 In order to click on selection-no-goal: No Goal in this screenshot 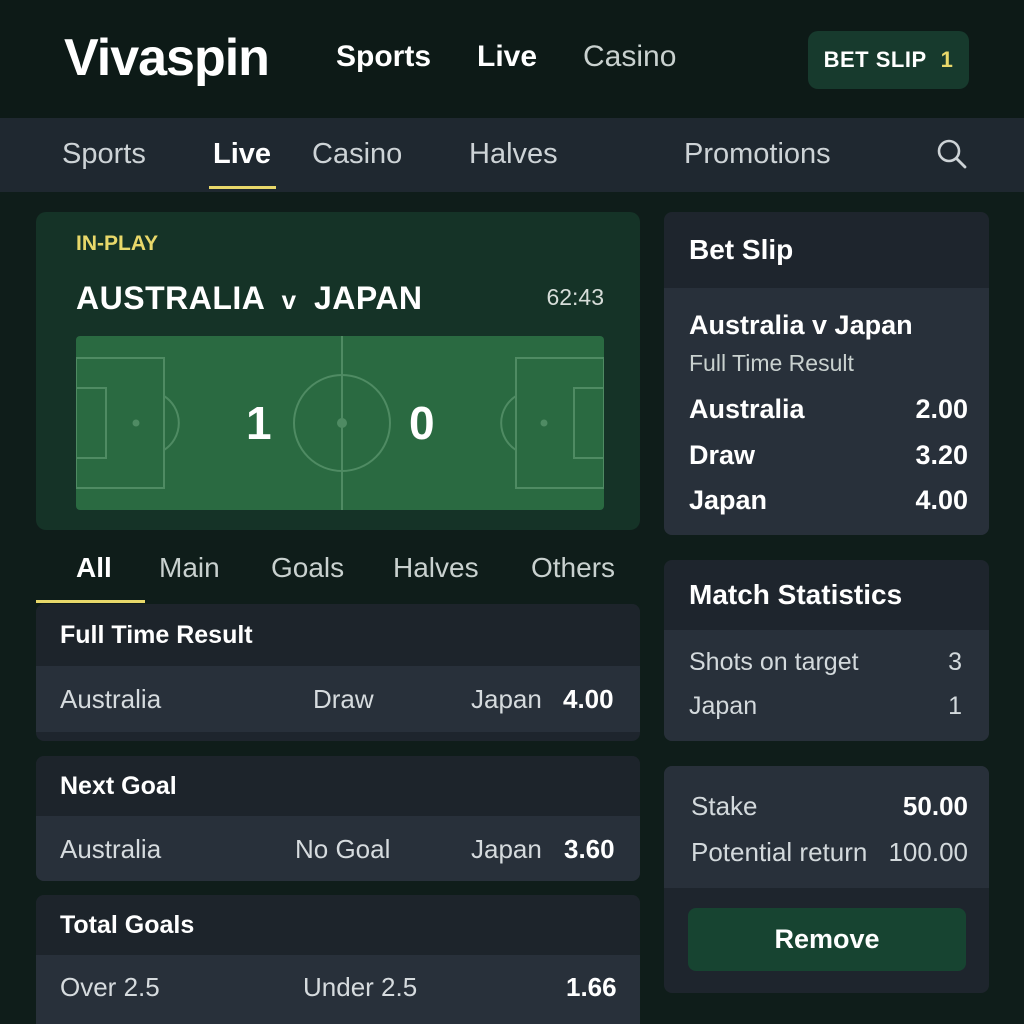, I will do `click(342, 849)`.